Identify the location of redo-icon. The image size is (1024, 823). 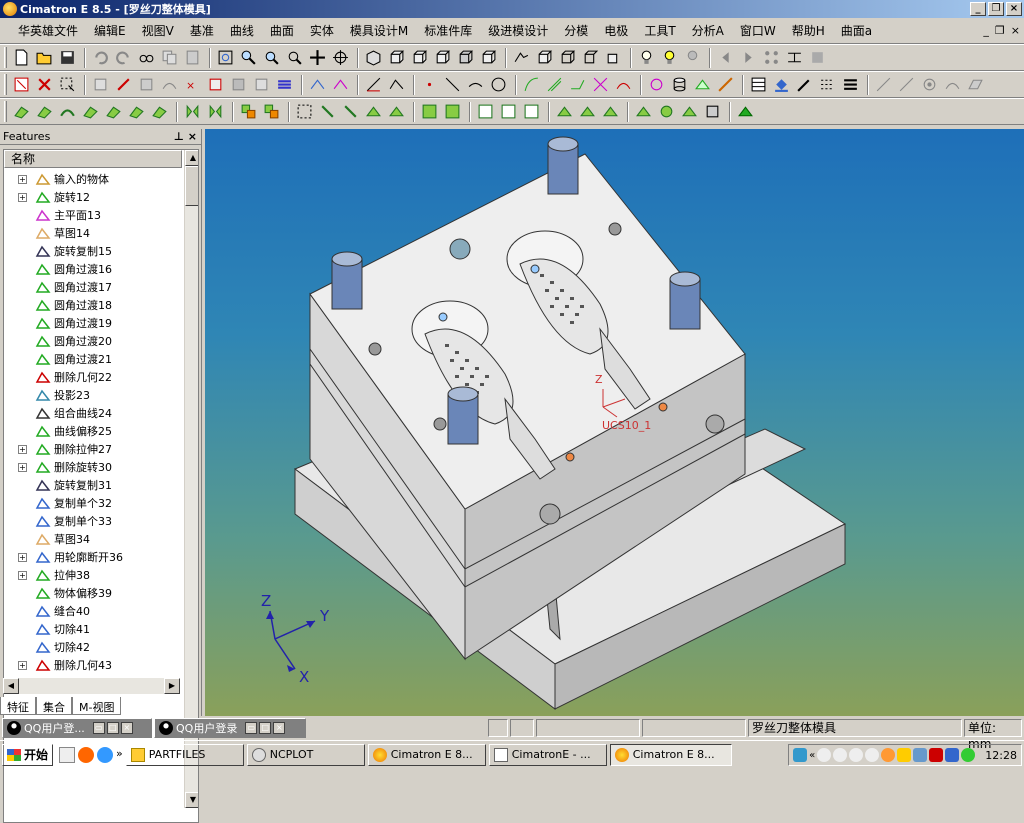
(123, 57).